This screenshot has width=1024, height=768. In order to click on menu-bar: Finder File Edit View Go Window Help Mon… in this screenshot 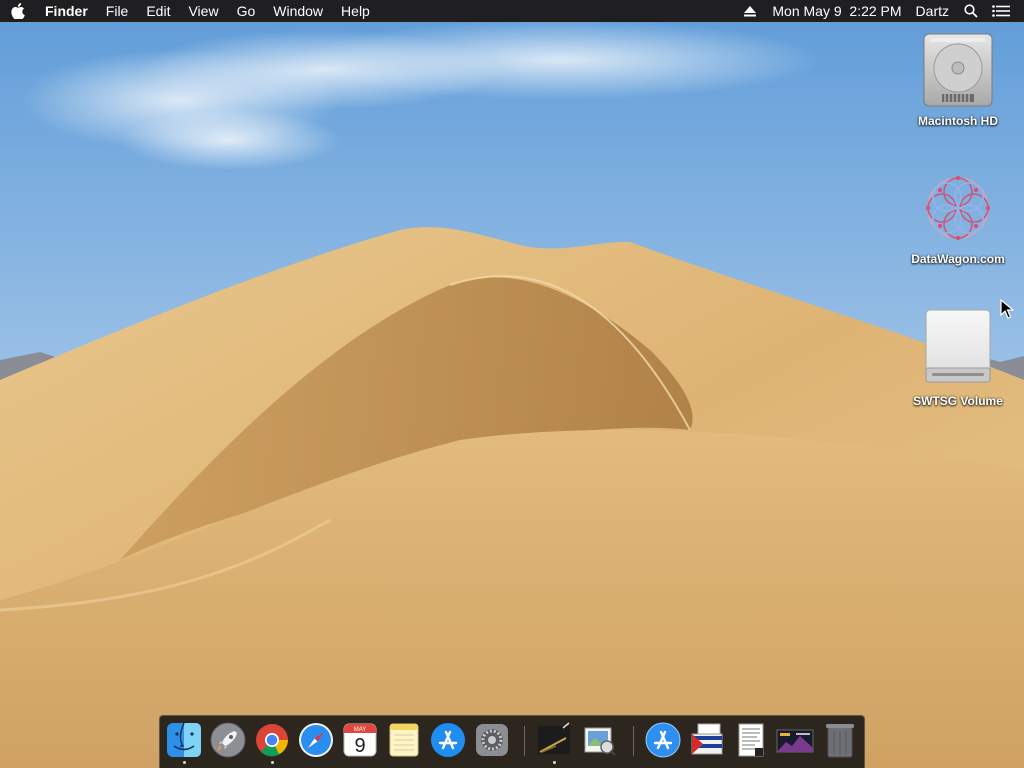, I will do `click(512, 11)`.